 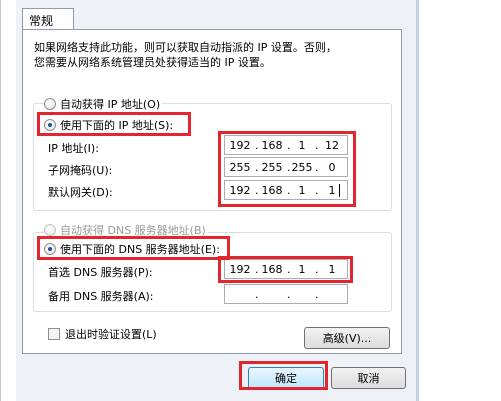 I want to click on manual-ip-radio-dot, so click(x=50, y=125).